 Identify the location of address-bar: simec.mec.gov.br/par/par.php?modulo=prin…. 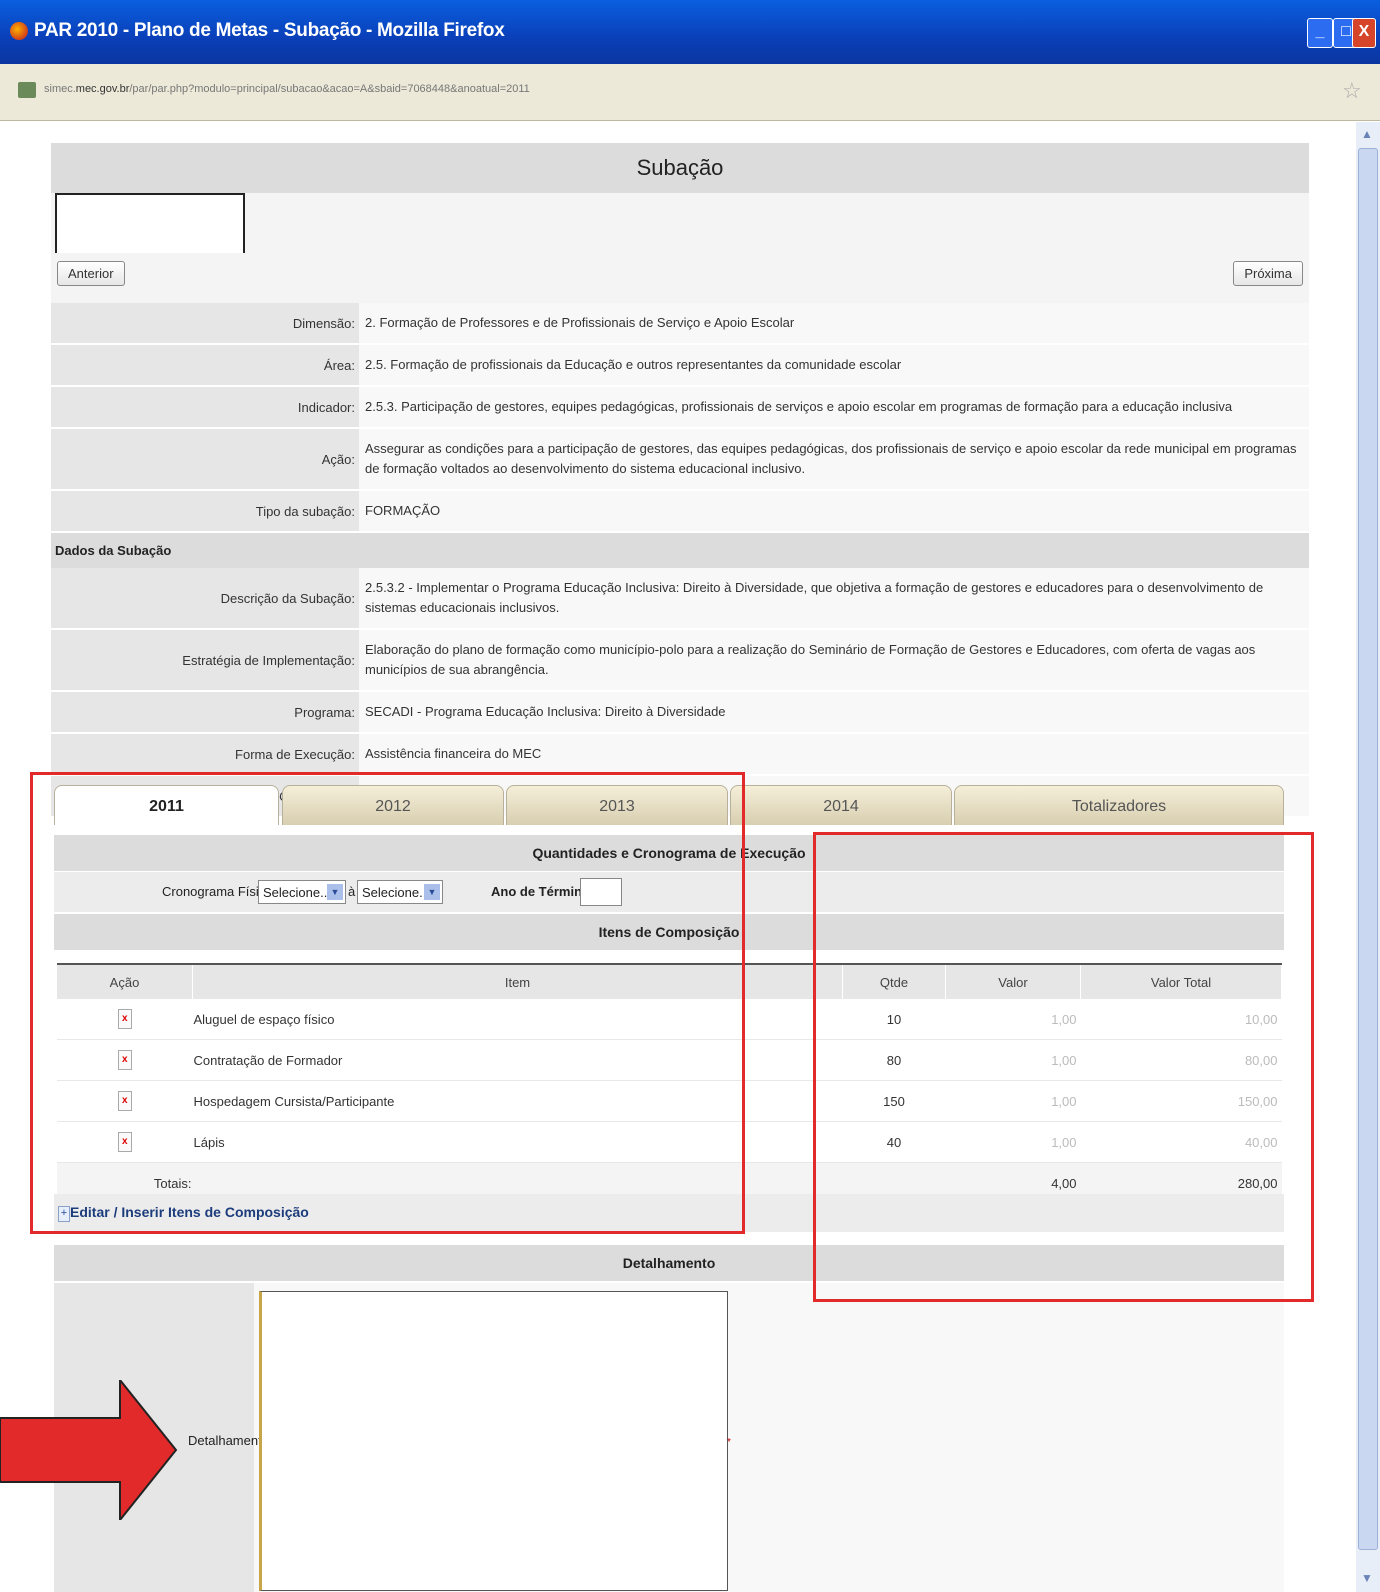
(690, 92).